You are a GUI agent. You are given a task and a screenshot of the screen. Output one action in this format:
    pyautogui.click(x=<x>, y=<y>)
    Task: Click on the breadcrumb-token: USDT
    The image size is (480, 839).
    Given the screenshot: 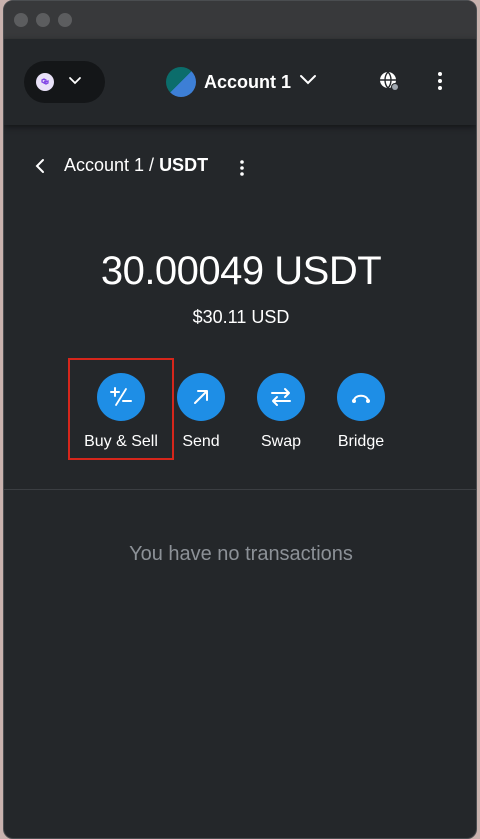 What is the action you would take?
    pyautogui.click(x=184, y=165)
    